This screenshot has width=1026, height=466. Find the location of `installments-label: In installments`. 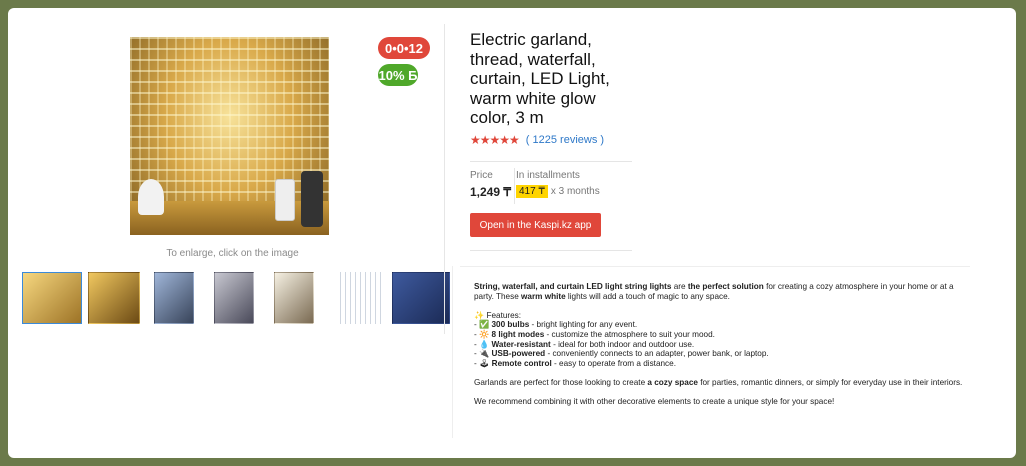

installments-label: In installments is located at coordinates (548, 175).